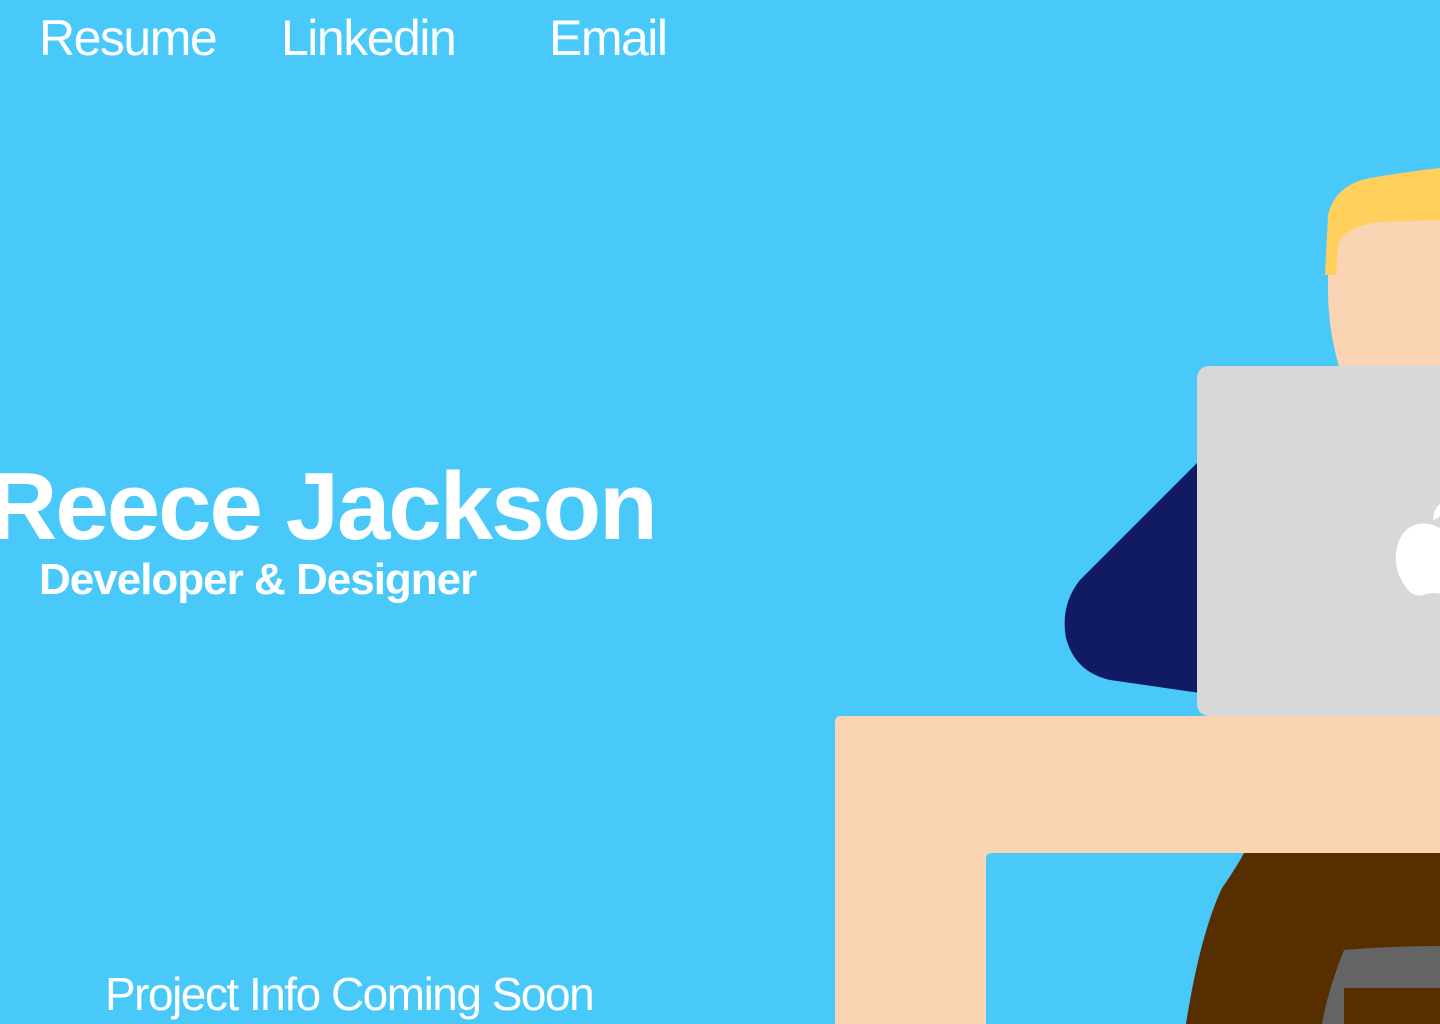 This screenshot has height=1024, width=1440. I want to click on desk, so click(1137, 870).